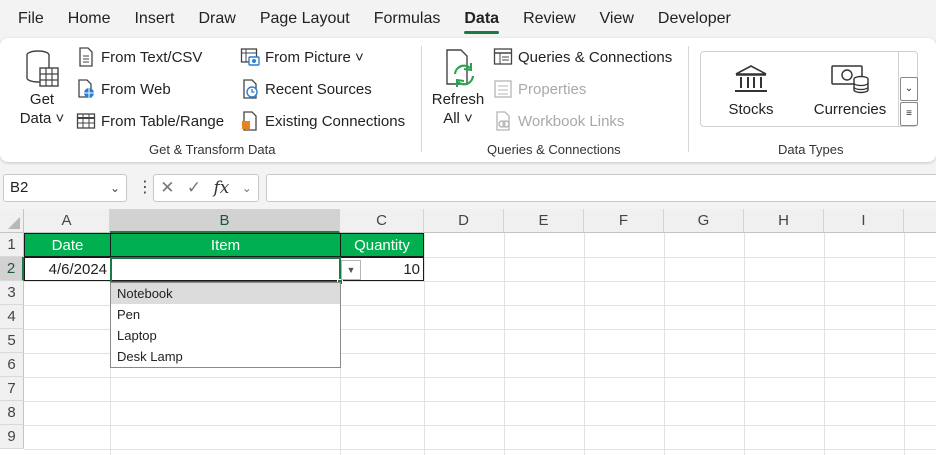  I want to click on text-file-icon, so click(86, 57).